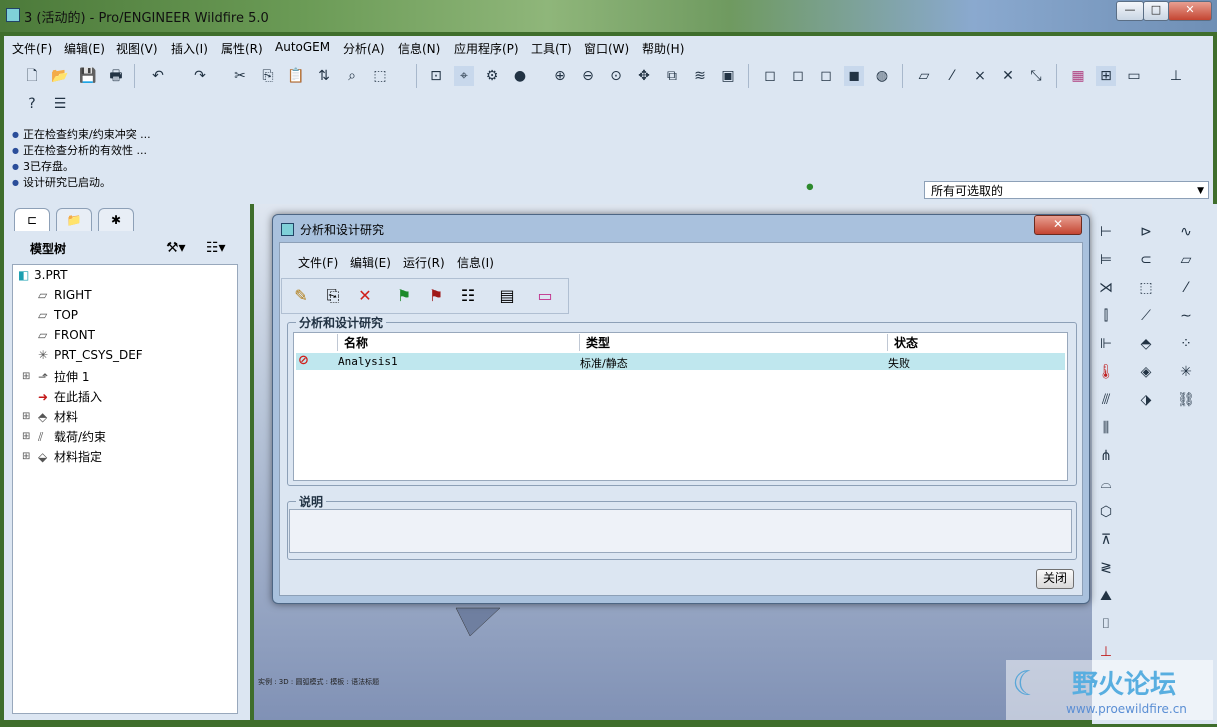 The width and height of the screenshot is (1217, 727). I want to click on column-status: 状态, so click(906, 342).